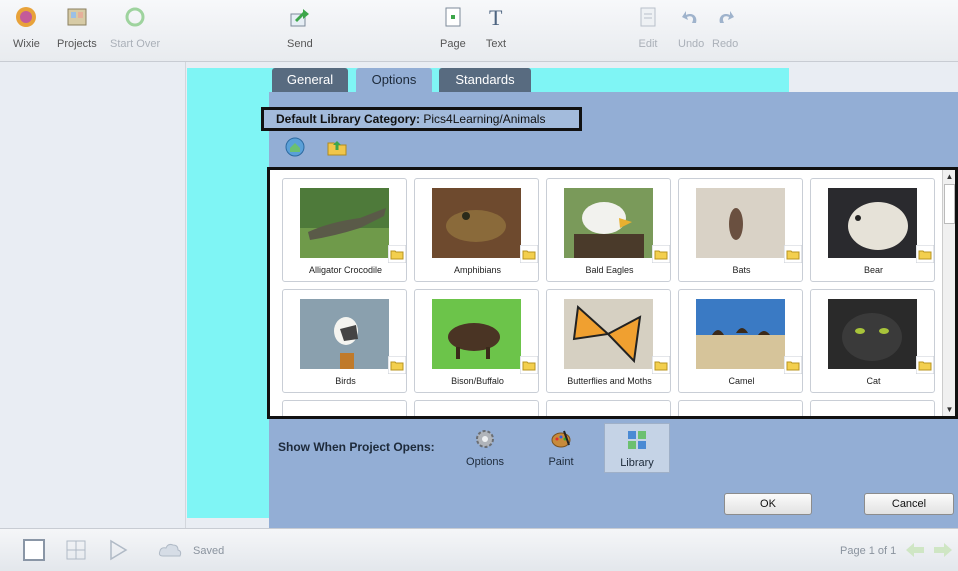  I want to click on text-button: T Text, so click(496, 28).